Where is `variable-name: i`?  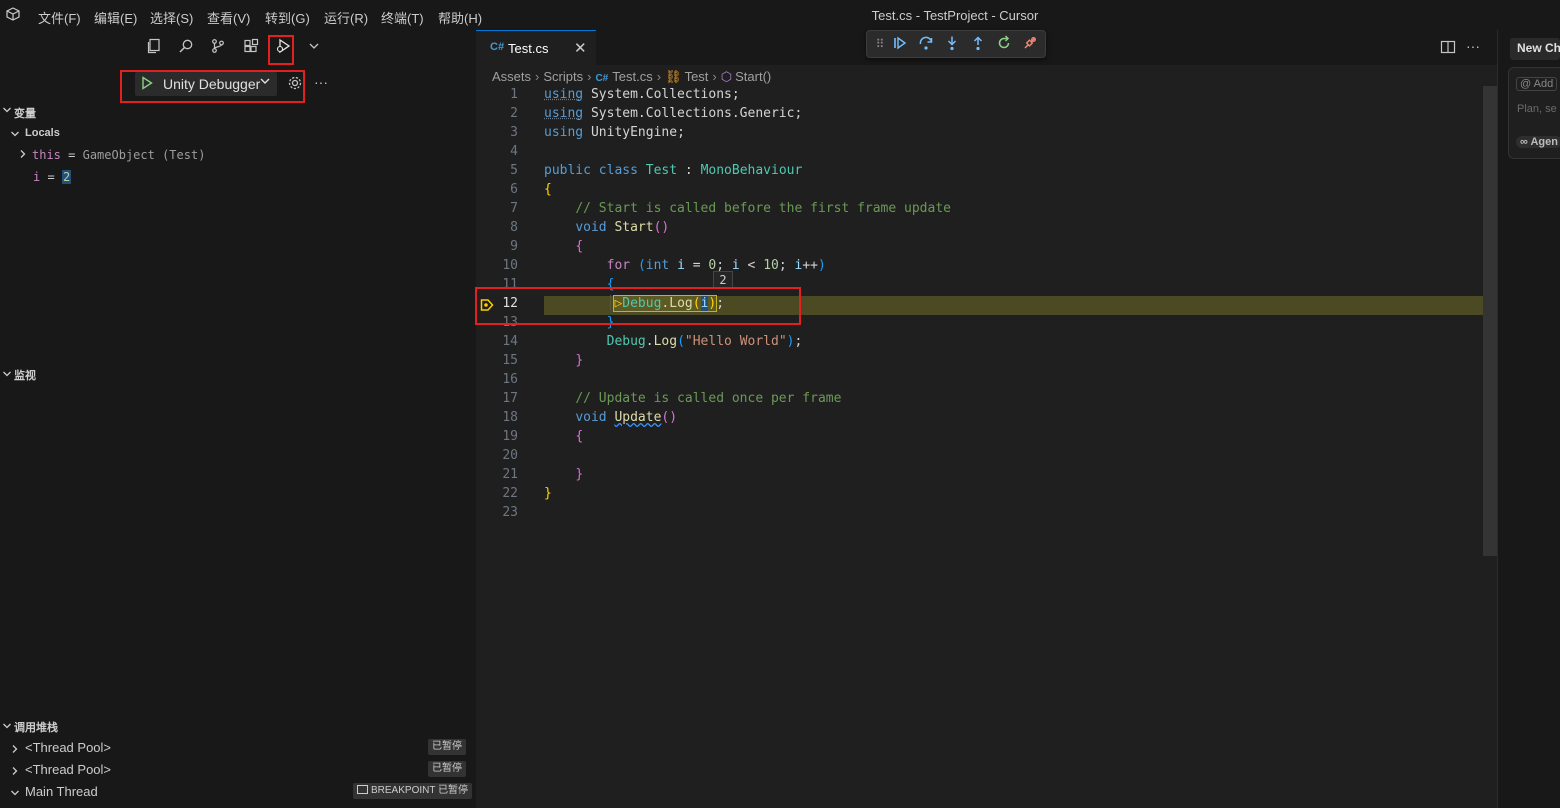
variable-name: i is located at coordinates (37, 177).